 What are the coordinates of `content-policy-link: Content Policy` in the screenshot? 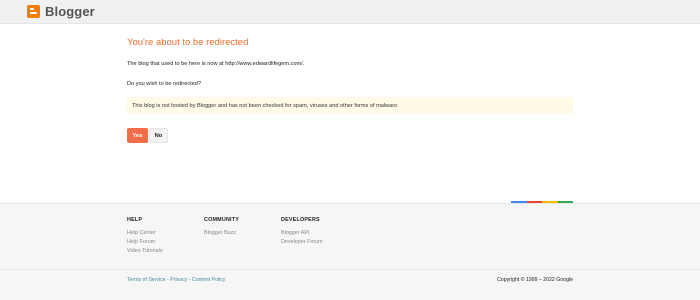 It's located at (208, 280).